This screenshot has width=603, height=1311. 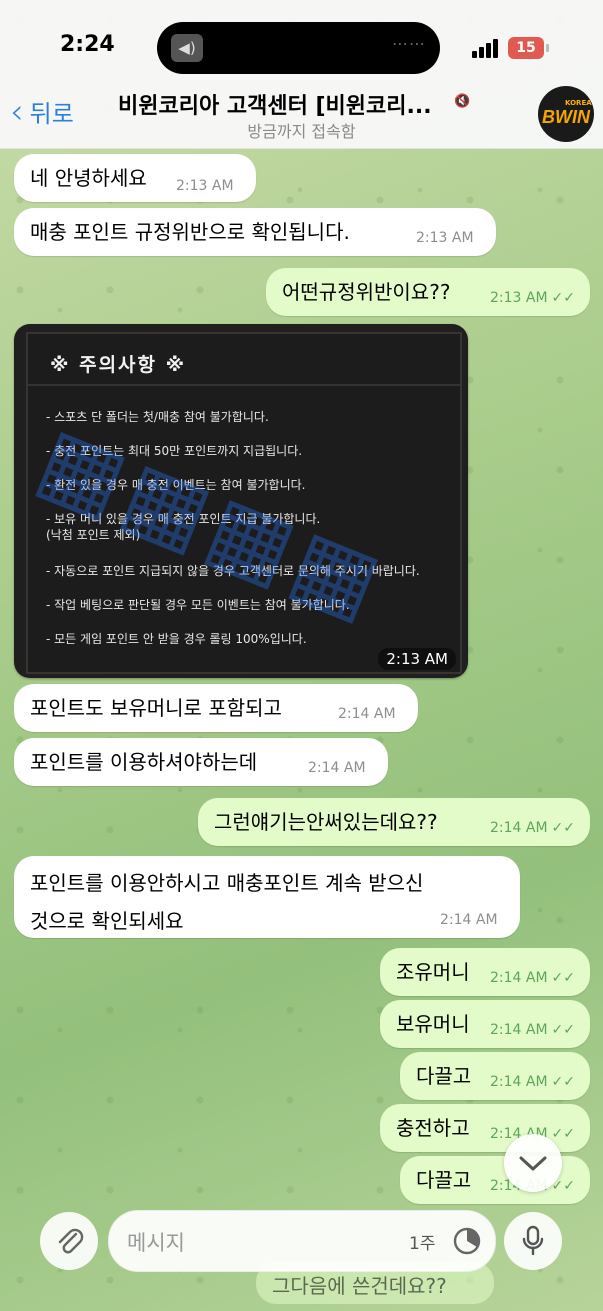 What do you see at coordinates (302, 1241) in the screenshot?
I see `message-input: 메시지 1주` at bounding box center [302, 1241].